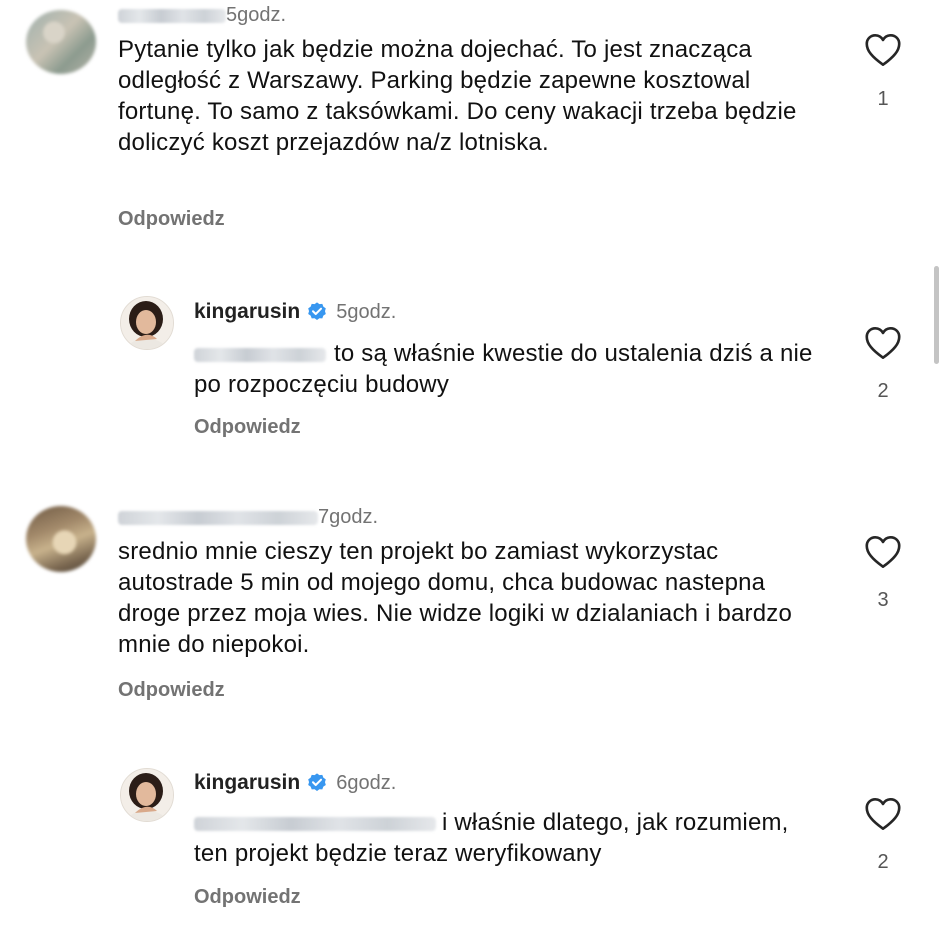 This screenshot has width=947, height=936. What do you see at coordinates (883, 600) in the screenshot?
I see `like-count: 3` at bounding box center [883, 600].